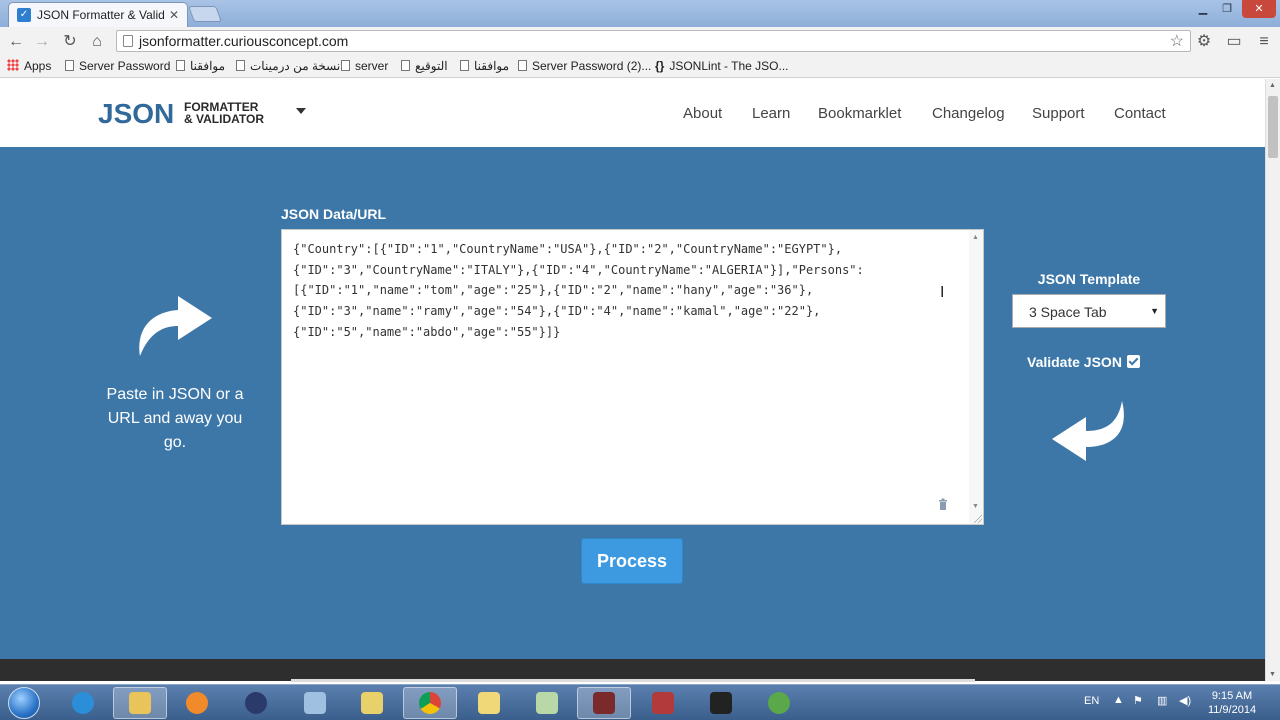  Describe the element at coordinates (136, 114) in the screenshot. I see `logo-json: JSON` at that location.